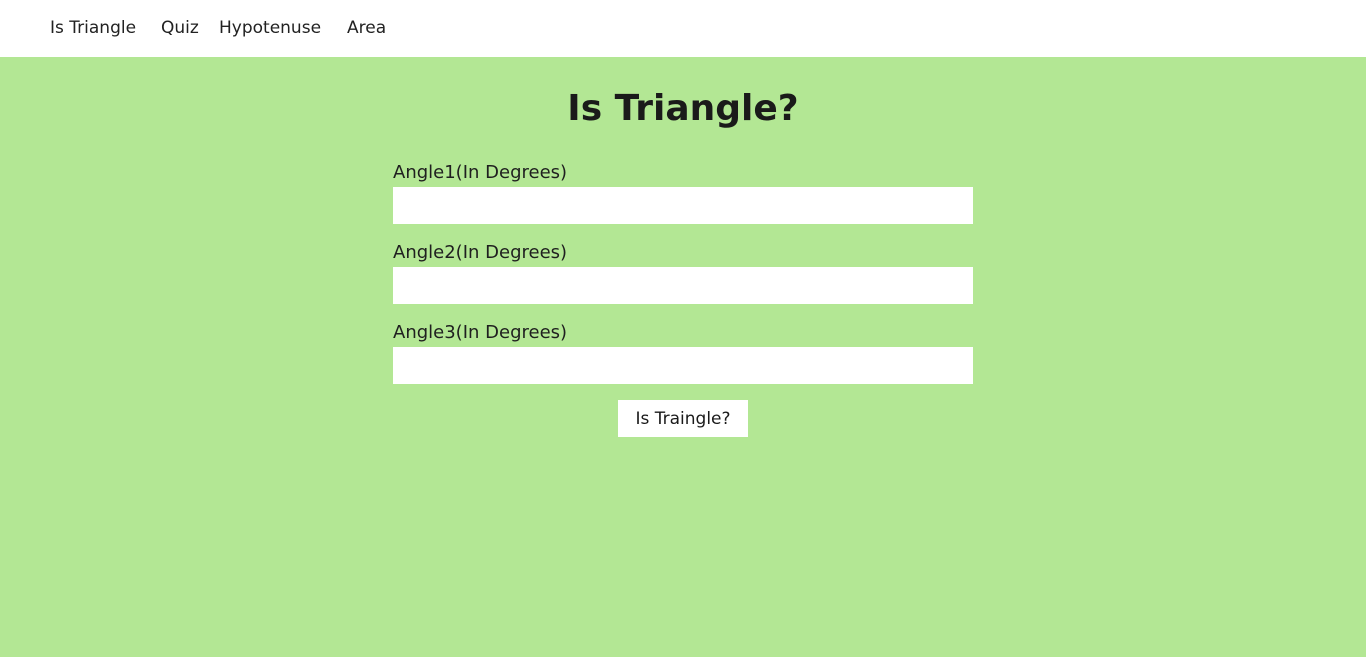 The height and width of the screenshot is (657, 1366). I want to click on angle2-input, so click(683, 285).